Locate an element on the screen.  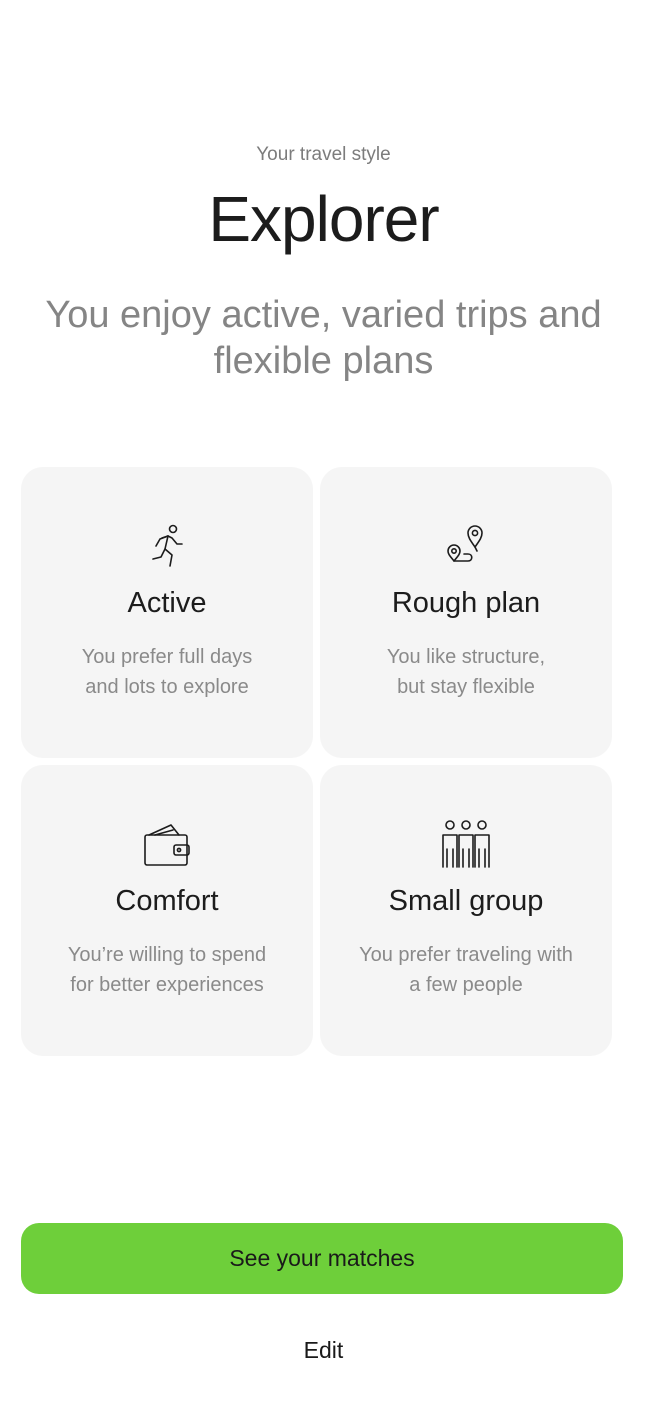
trait-description: You prefer traveling with a few people is located at coordinates (466, 970).